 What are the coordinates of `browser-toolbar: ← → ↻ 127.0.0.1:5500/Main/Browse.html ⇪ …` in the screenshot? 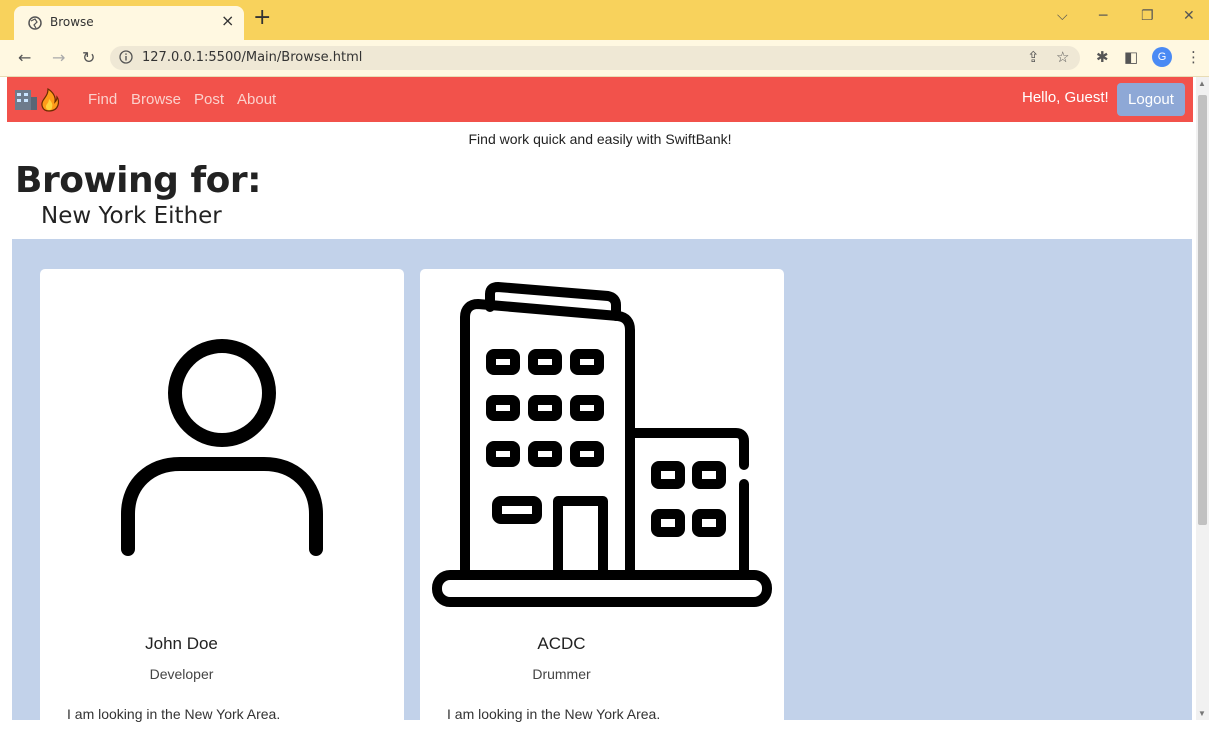 It's located at (604, 58).